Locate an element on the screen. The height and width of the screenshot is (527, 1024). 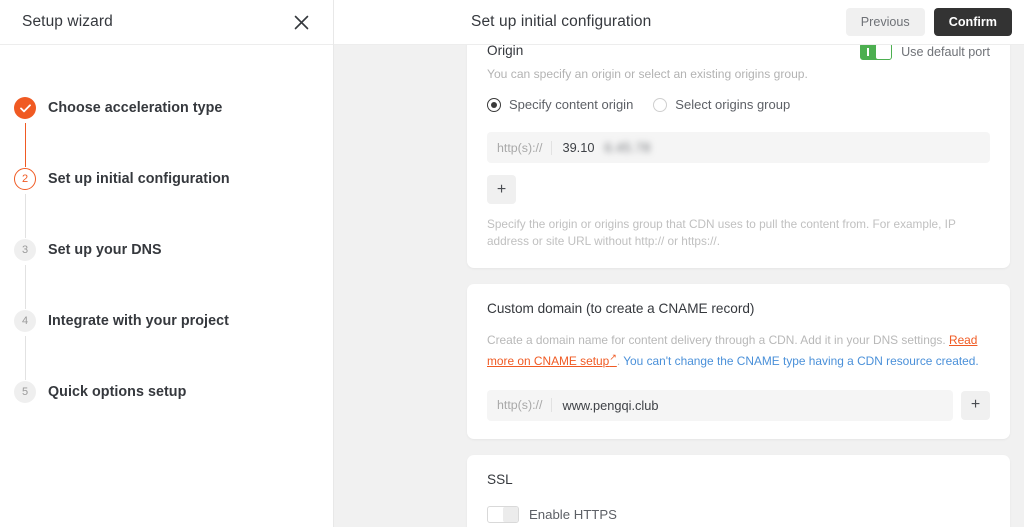
toggle-switch-on is located at coordinates (876, 52).